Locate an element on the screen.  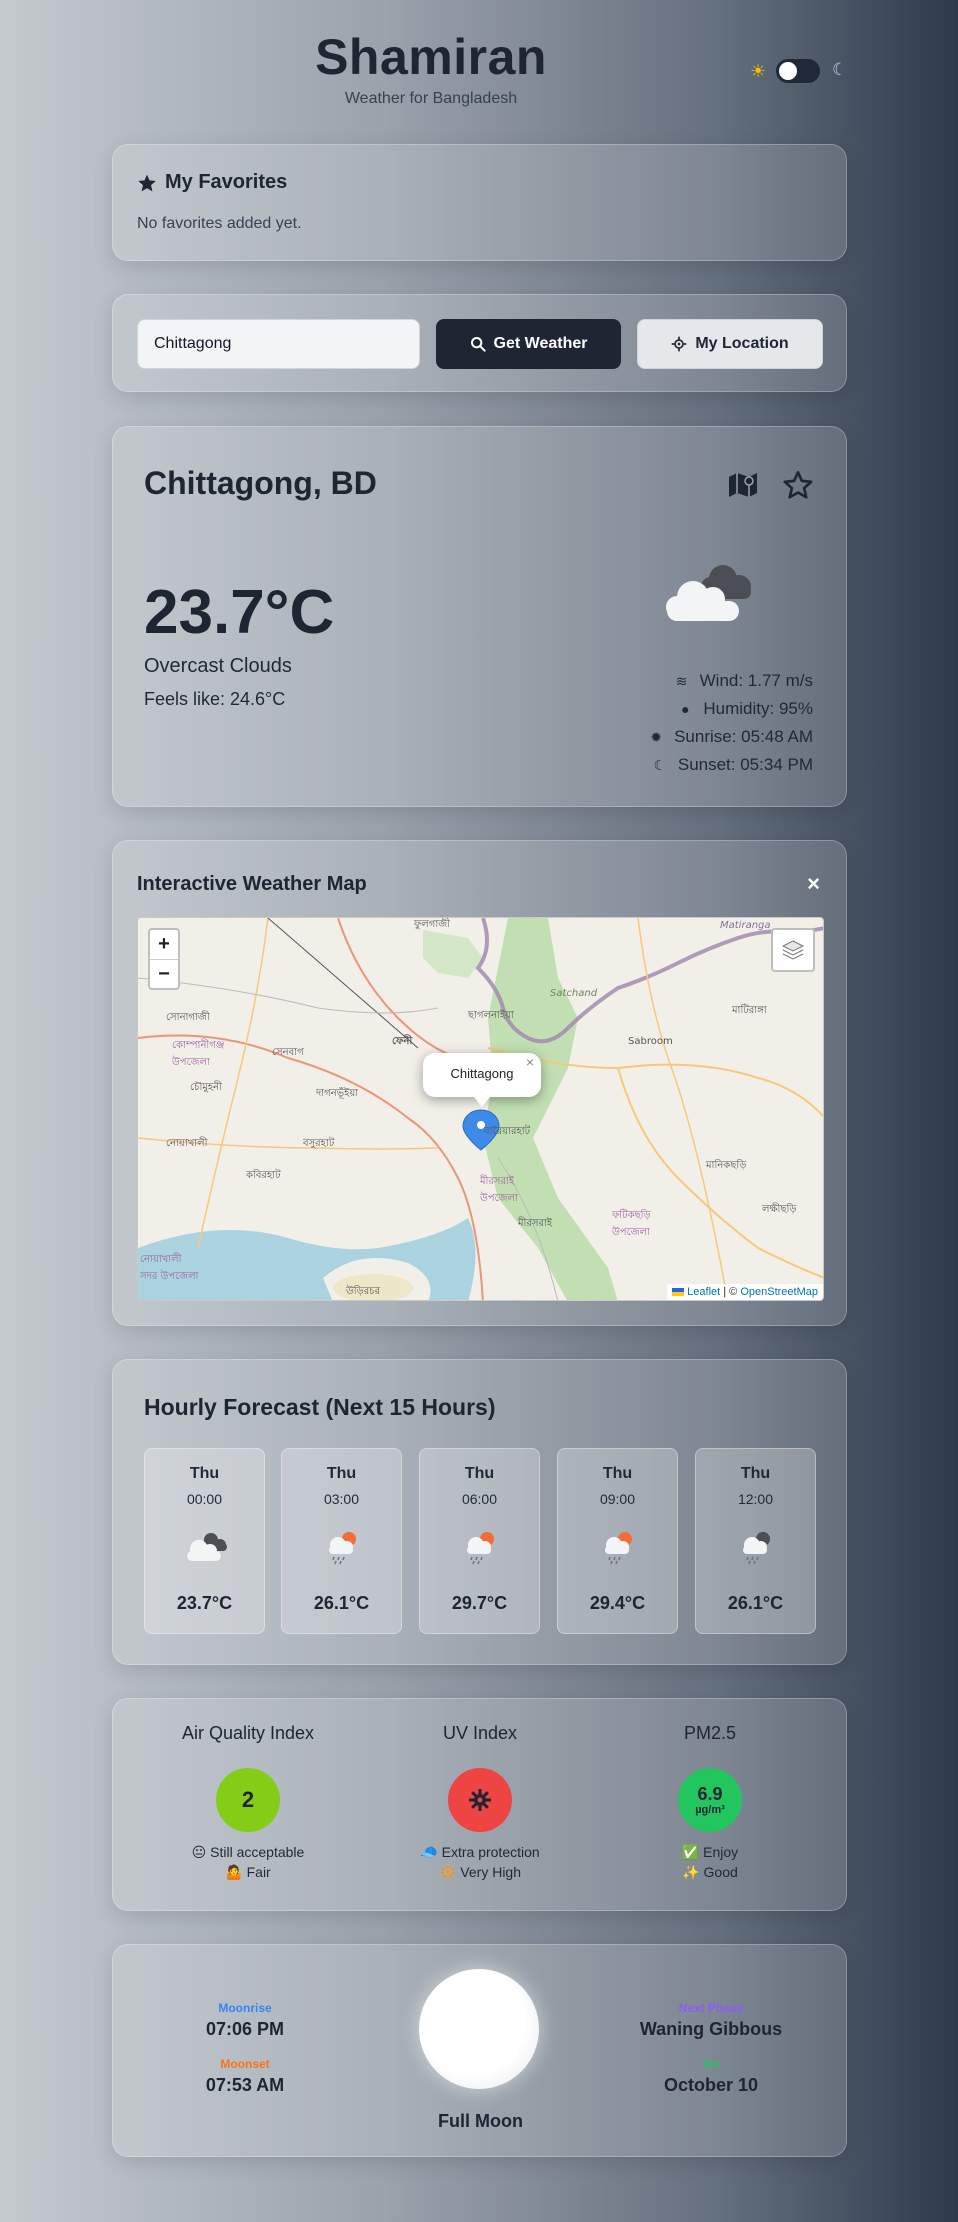
overcast-clouds-icon is located at coordinates (708, 593).